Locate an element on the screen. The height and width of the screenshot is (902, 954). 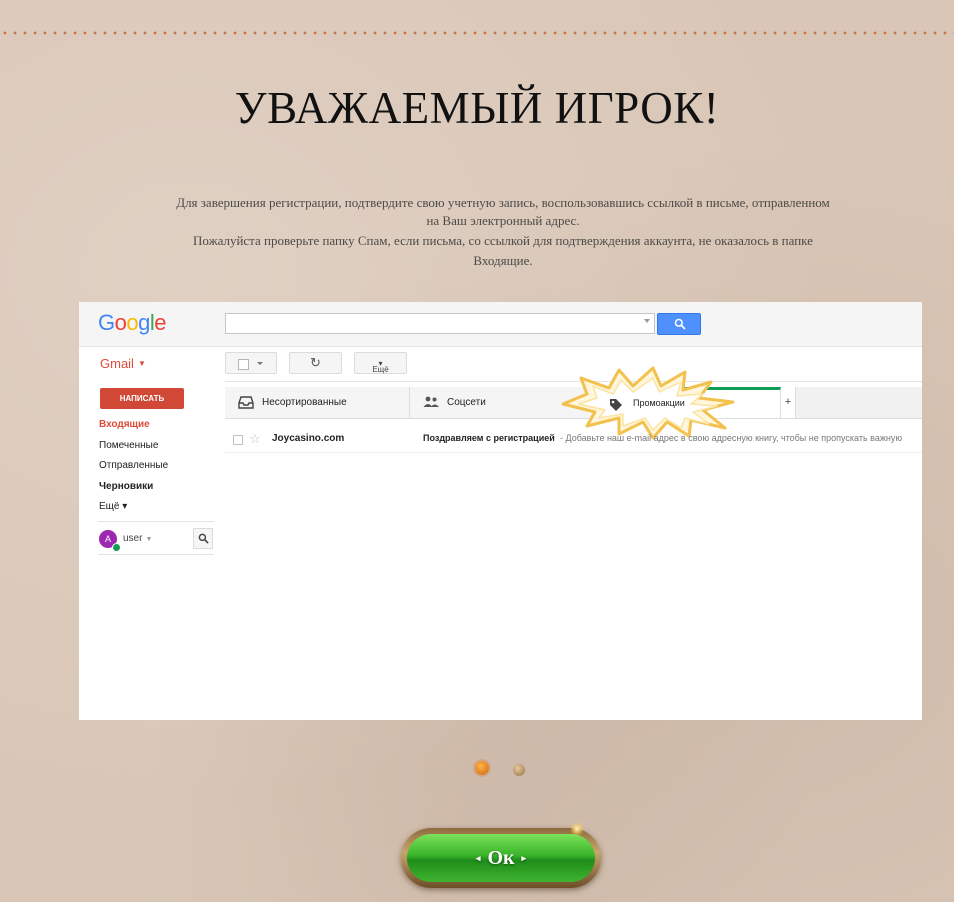
row-checkbox is located at coordinates (238, 440).